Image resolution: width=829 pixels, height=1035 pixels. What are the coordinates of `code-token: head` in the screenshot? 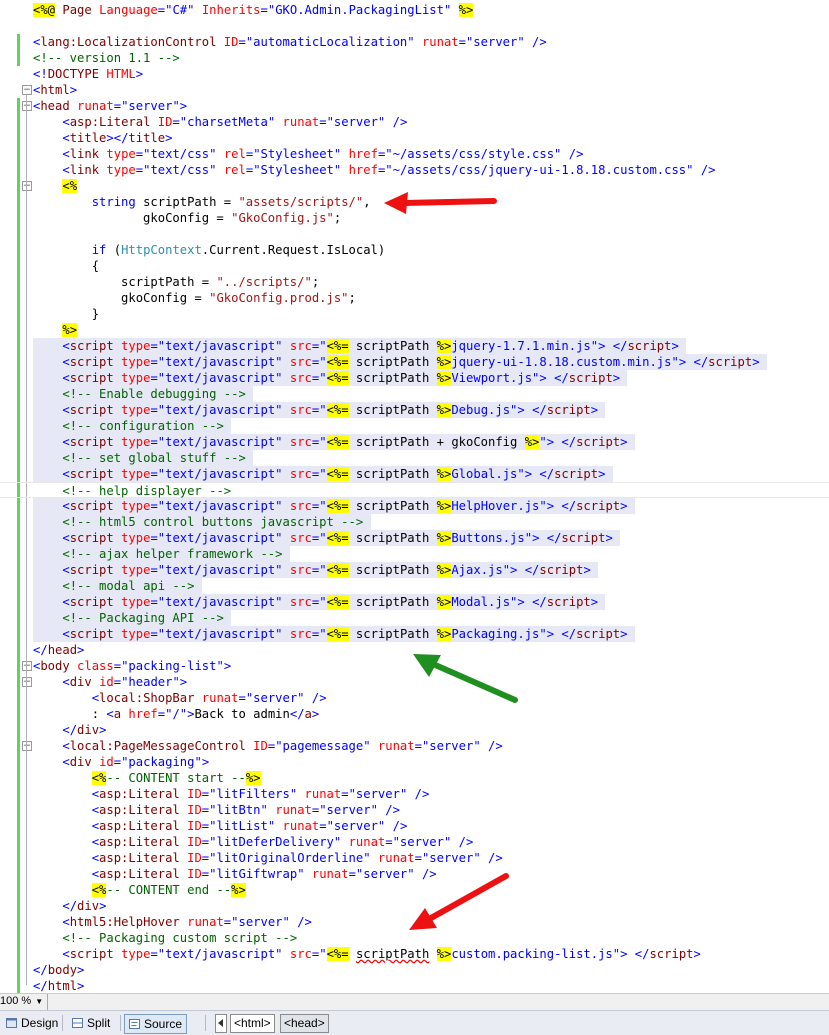 It's located at (62, 650).